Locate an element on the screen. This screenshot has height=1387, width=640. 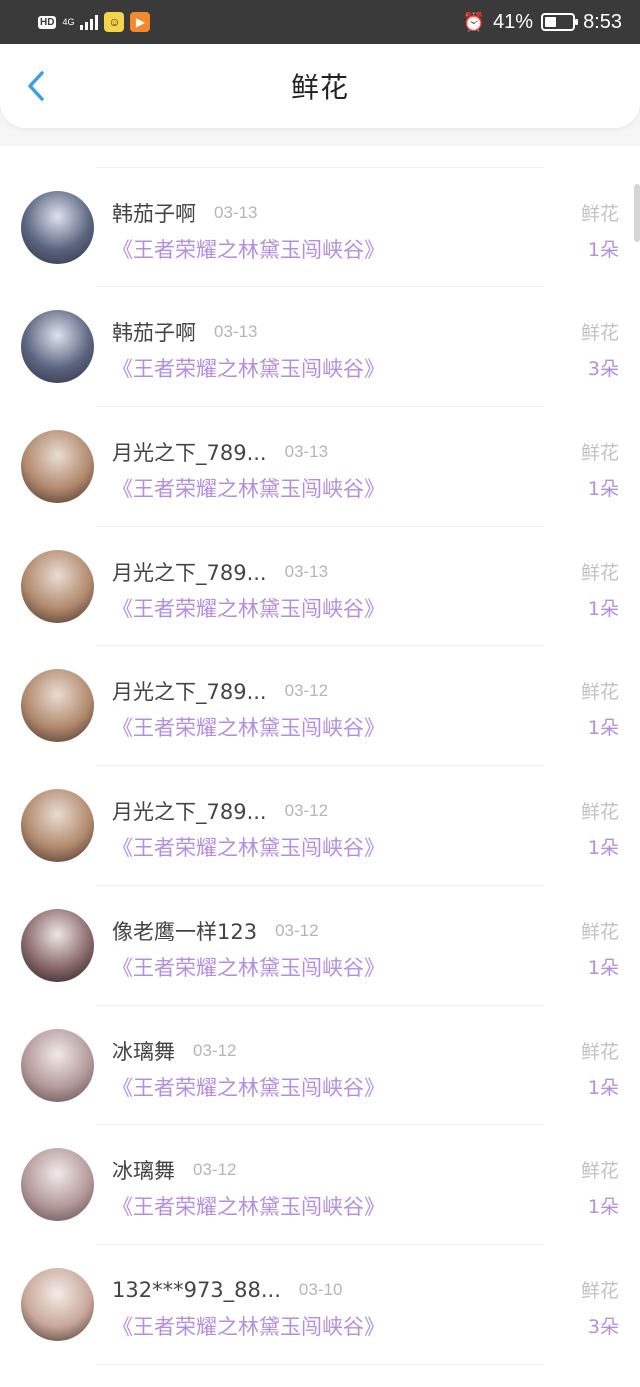
battery-percent: 41% is located at coordinates (513, 21).